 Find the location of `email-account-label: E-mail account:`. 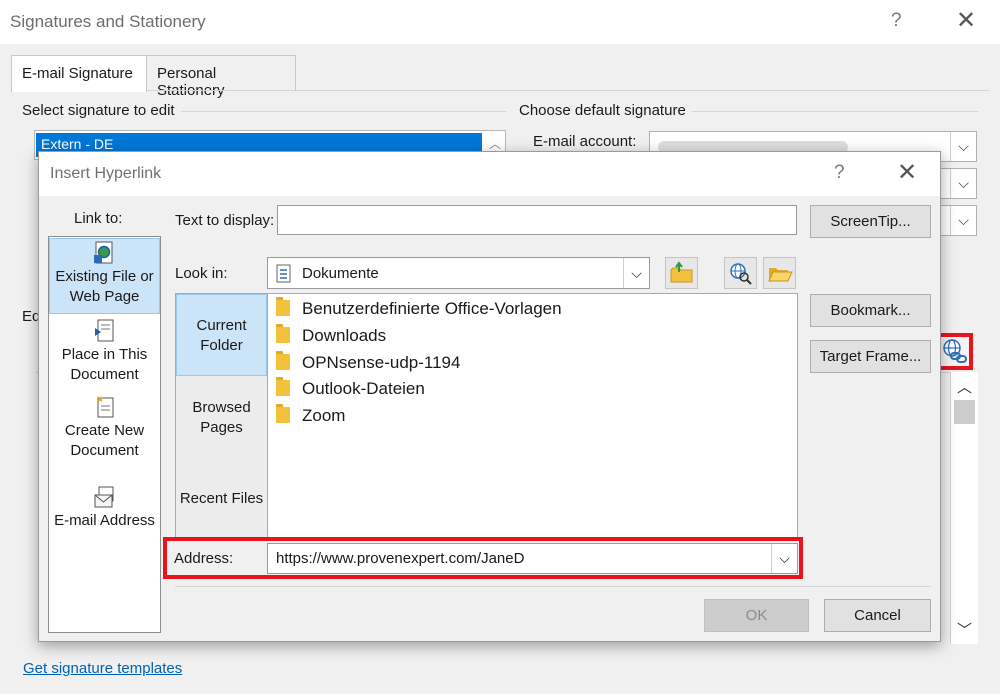

email-account-label: E-mail account: is located at coordinates (585, 141).